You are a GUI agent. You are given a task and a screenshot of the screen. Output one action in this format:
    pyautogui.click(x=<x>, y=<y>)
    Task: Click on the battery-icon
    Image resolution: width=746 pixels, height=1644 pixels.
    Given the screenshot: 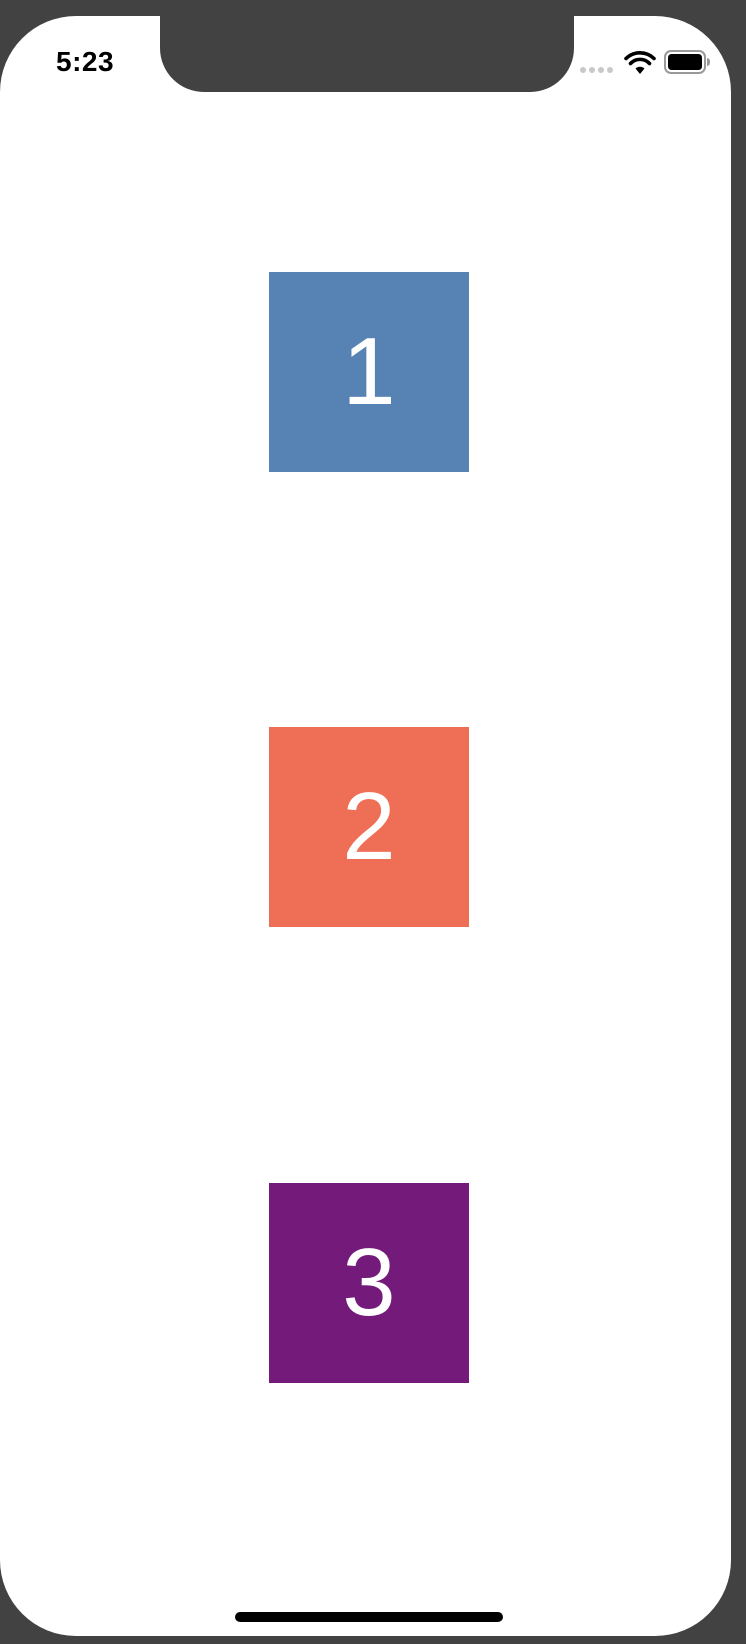 What is the action you would take?
    pyautogui.click(x=687, y=62)
    